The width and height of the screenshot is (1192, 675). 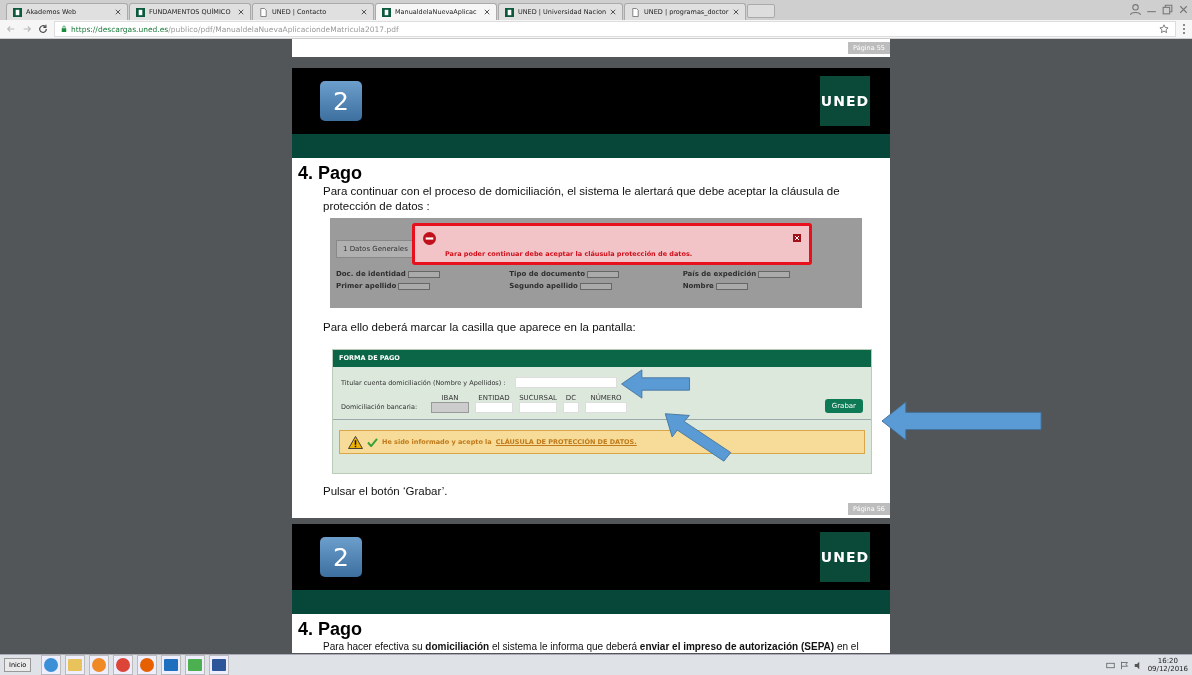 What do you see at coordinates (386, 491) in the screenshot?
I see `paragraph: Pulsar el botón ‘Grabar’.` at bounding box center [386, 491].